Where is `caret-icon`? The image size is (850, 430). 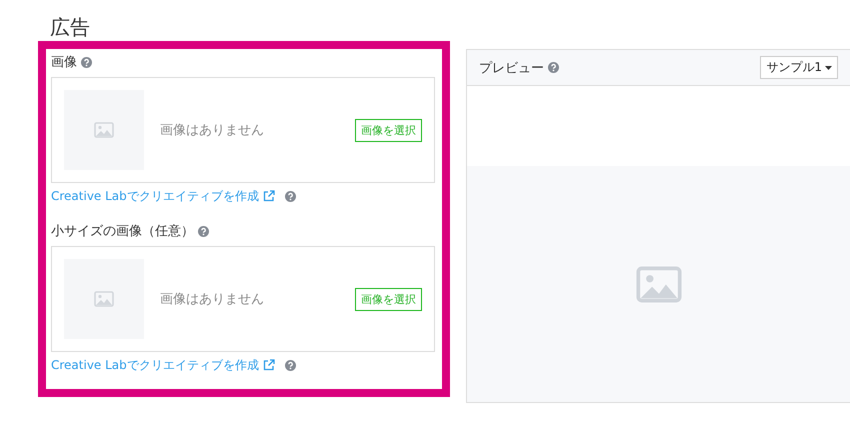 caret-icon is located at coordinates (828, 68).